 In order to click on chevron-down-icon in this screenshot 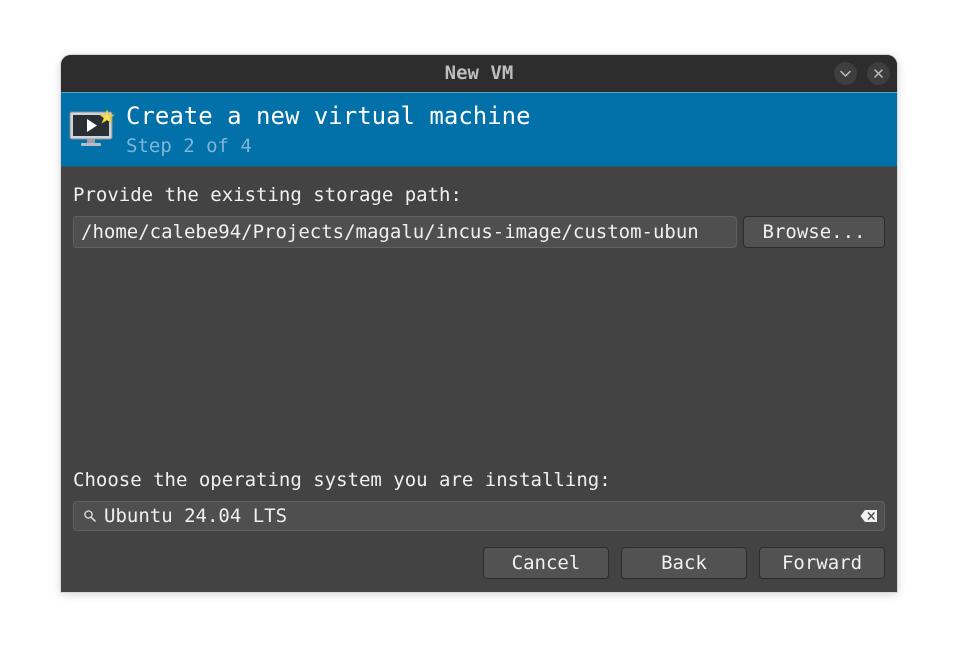, I will do `click(845, 73)`.